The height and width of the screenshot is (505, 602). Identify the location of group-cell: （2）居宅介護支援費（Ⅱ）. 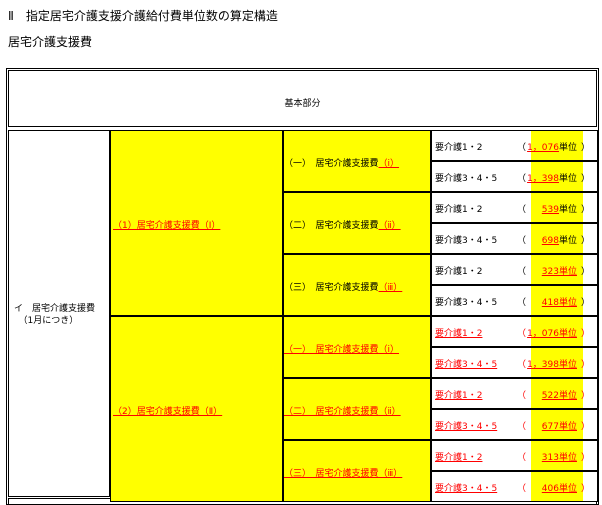
(196, 409).